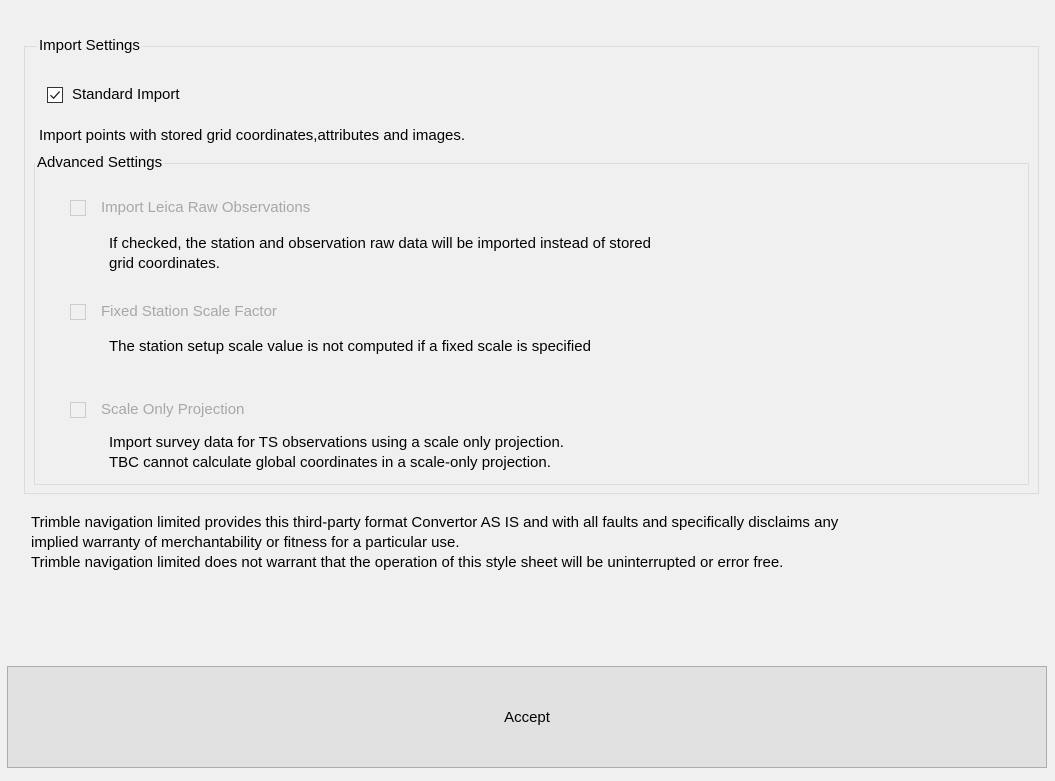 The height and width of the screenshot is (781, 1055). What do you see at coordinates (205, 208) in the screenshot?
I see `import-leica-raw-observations-label: Import Leica Raw Observations` at bounding box center [205, 208].